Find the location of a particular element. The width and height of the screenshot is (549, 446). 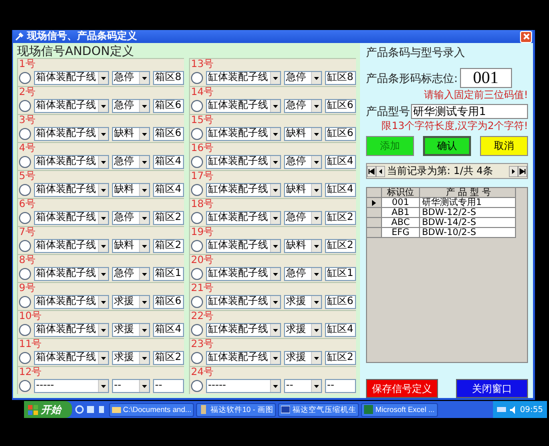

save-button: 保存信号定义 is located at coordinates (402, 388).